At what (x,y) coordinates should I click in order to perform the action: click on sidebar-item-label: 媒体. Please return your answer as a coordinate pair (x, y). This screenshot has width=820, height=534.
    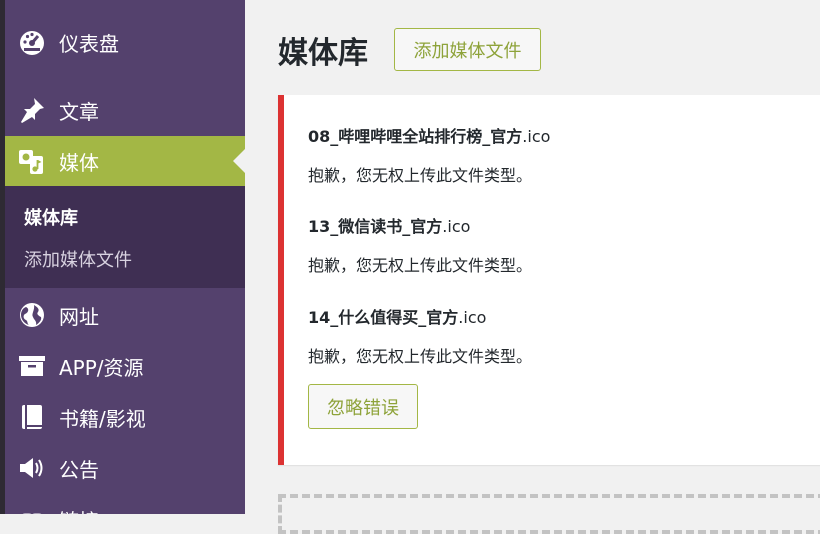
    Looking at the image, I should click on (79, 162).